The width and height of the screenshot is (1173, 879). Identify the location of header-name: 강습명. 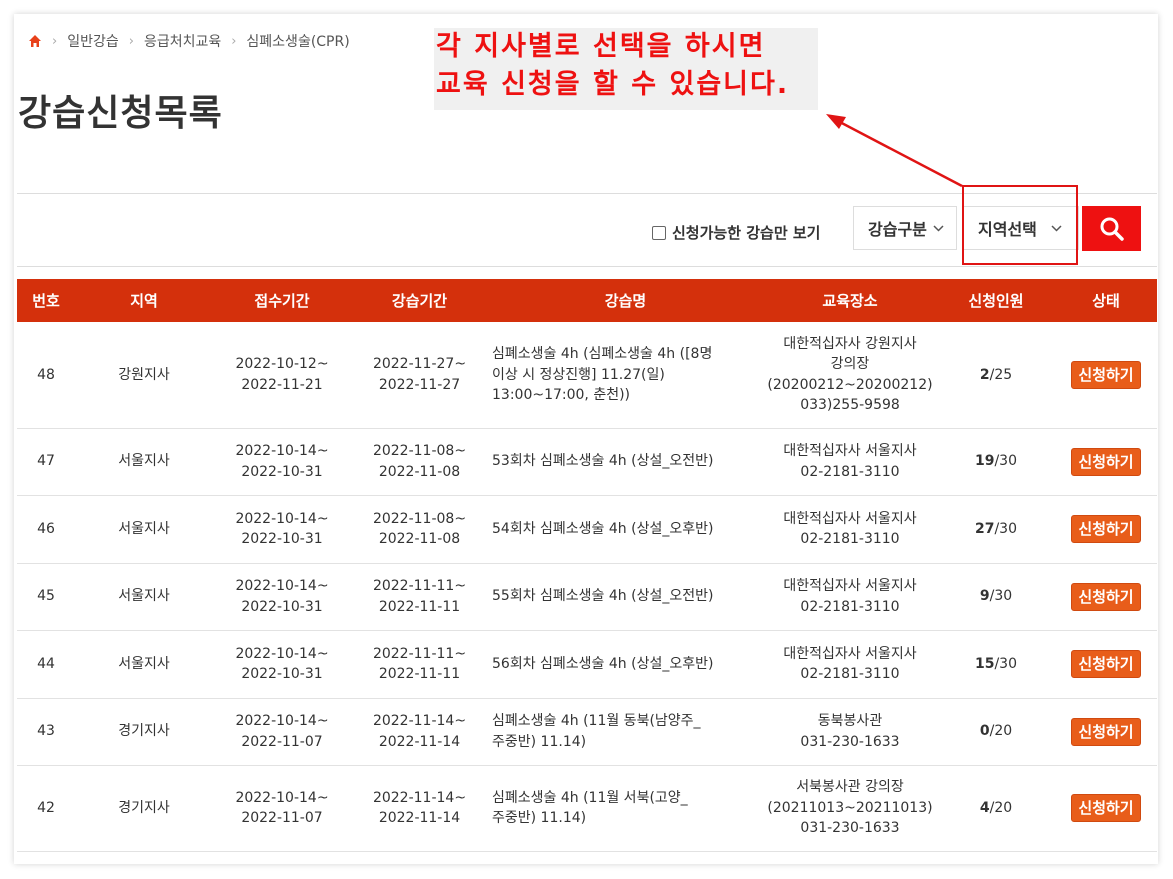
(625, 301).